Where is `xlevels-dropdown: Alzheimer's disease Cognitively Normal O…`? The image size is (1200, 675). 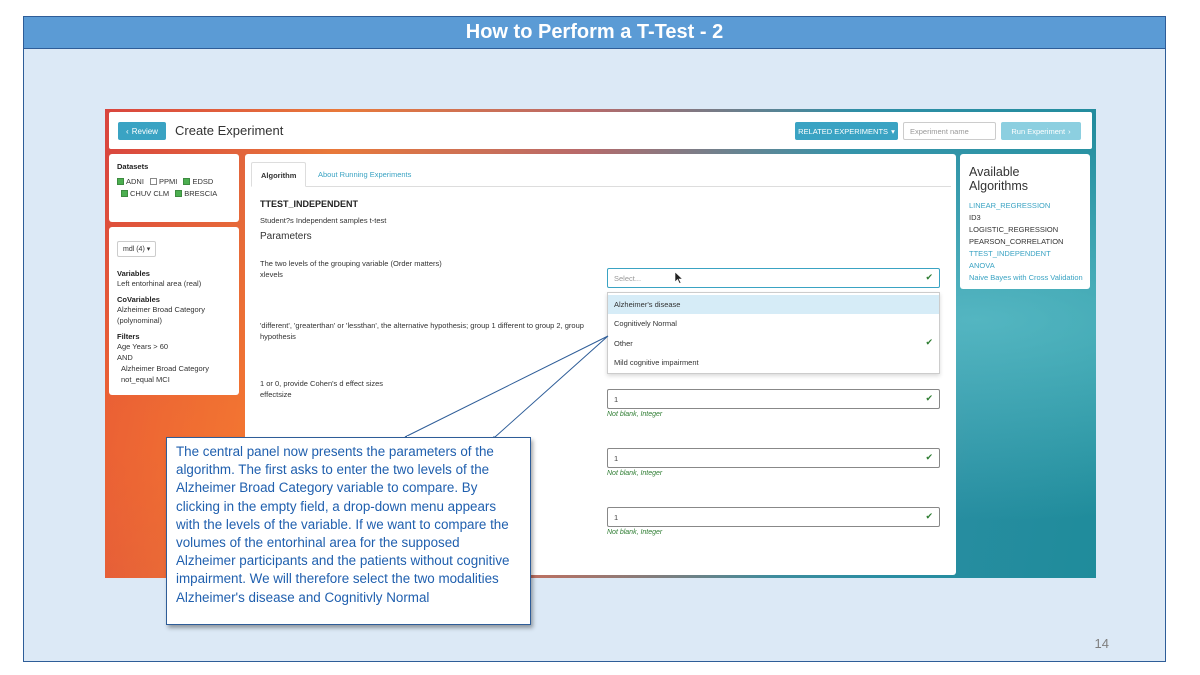
xlevels-dropdown: Alzheimer's disease Cognitively Normal O… is located at coordinates (773, 333).